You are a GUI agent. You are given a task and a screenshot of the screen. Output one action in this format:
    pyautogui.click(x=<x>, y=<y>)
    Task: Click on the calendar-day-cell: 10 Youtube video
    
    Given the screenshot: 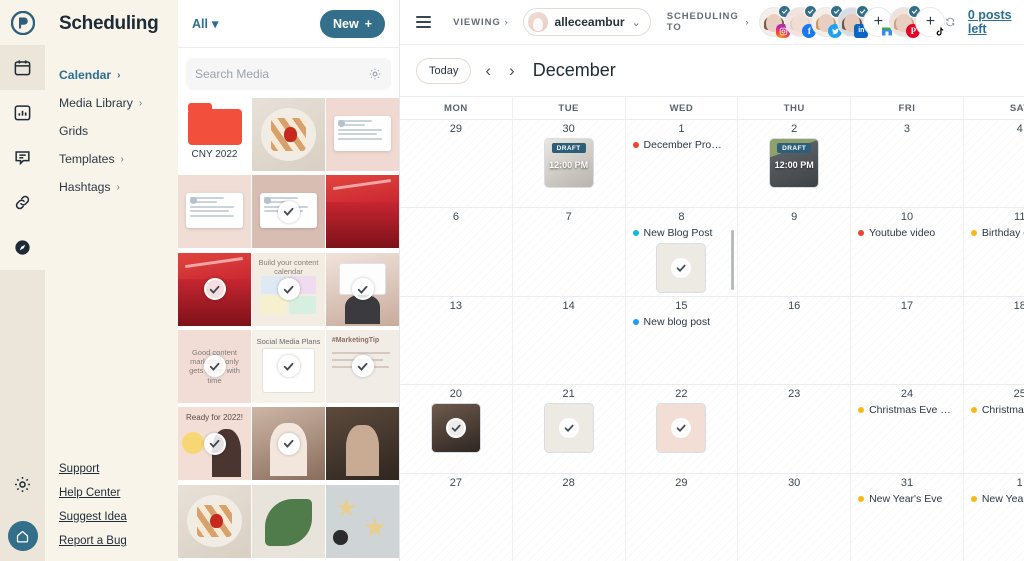 What is the action you would take?
    pyautogui.click(x=907, y=252)
    